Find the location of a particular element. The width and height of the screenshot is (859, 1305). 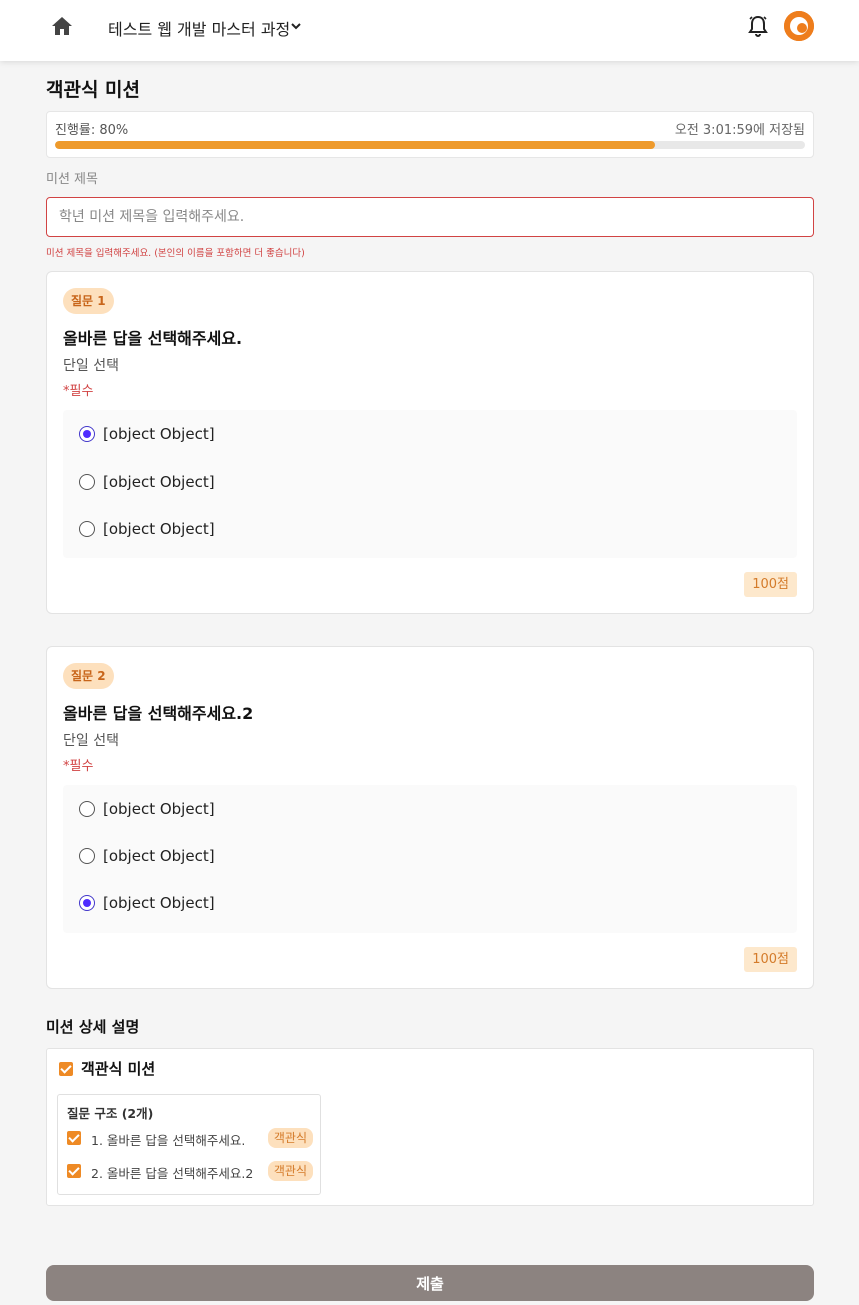

structure-title: 질문 구조 (2개) is located at coordinates (110, 1113).